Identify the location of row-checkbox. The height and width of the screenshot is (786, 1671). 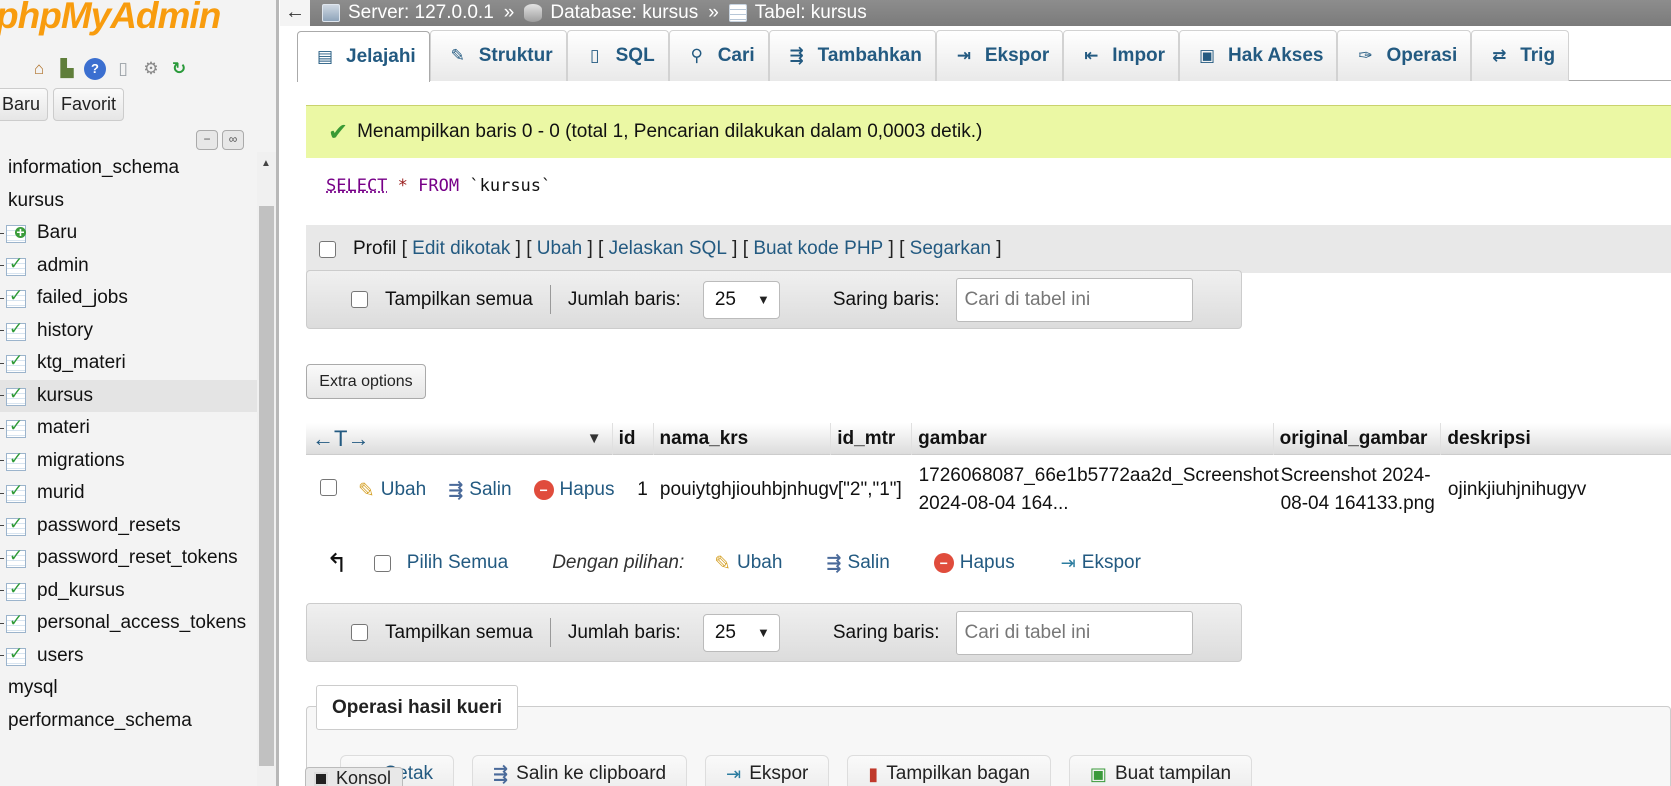
(328, 487).